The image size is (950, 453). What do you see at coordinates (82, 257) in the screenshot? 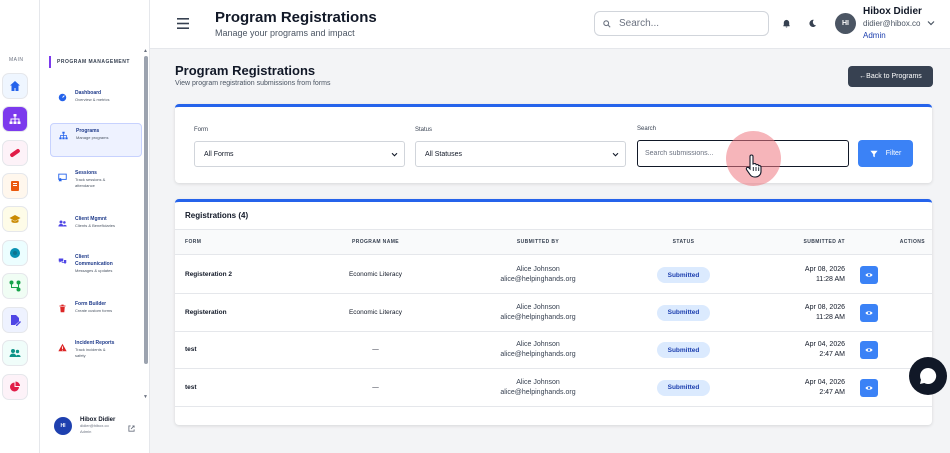
I see `sidebar-item-title: Client` at bounding box center [82, 257].